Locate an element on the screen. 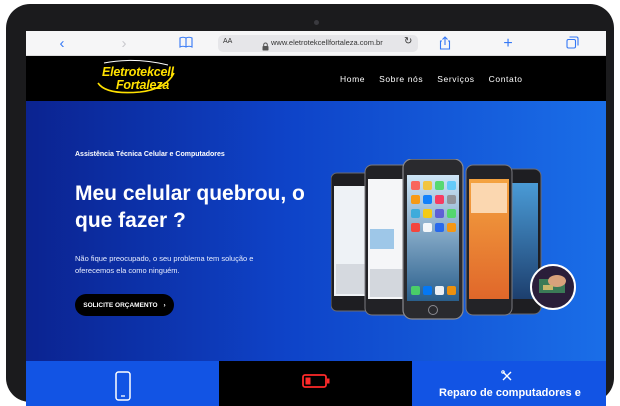 This screenshot has height=406, width=620. service-card-smartphone is located at coordinates (122, 383).